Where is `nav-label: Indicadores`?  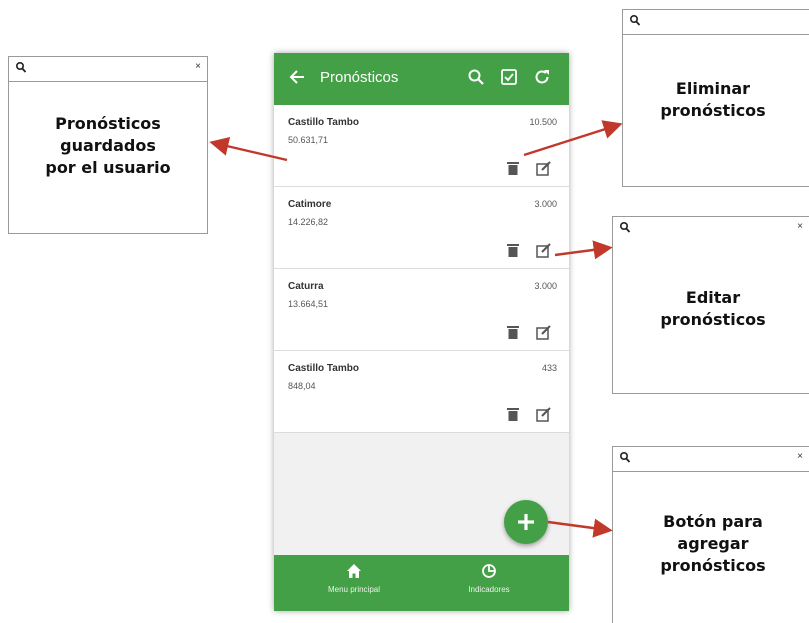 nav-label: Indicadores is located at coordinates (489, 589).